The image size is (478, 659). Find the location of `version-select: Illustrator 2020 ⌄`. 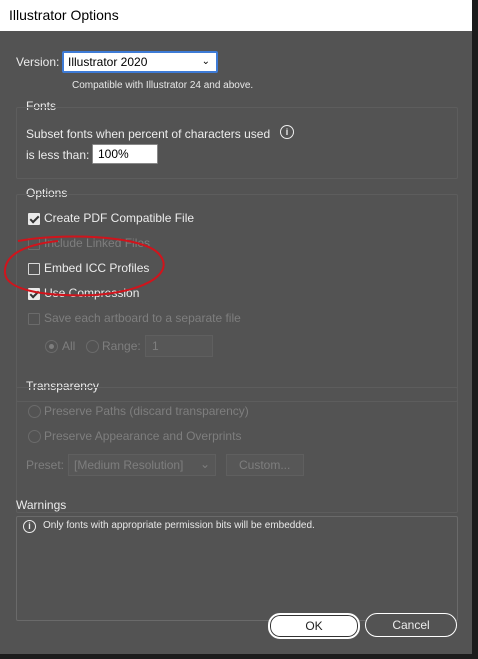

version-select: Illustrator 2020 ⌄ is located at coordinates (140, 62).